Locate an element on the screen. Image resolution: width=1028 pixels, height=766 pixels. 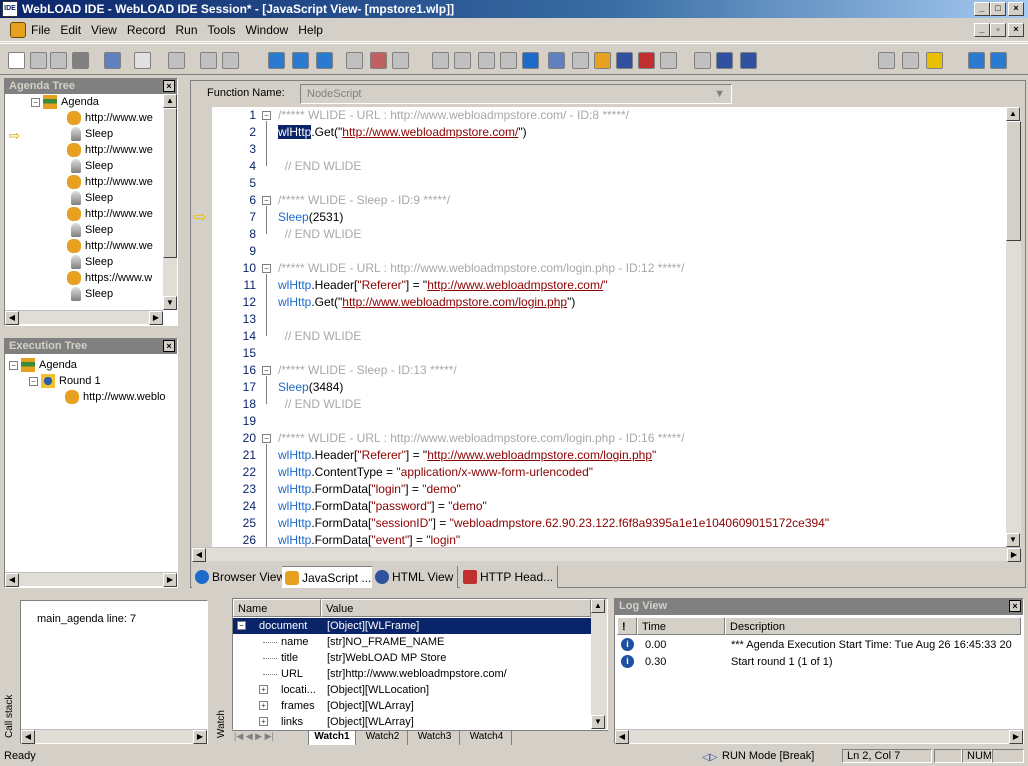
doc1-icon is located at coordinates (440, 60).